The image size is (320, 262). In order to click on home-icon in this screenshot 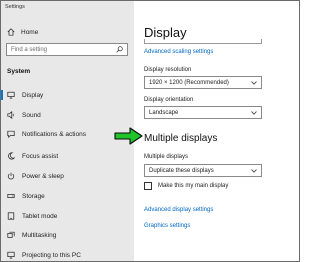, I will do `click(11, 32)`.